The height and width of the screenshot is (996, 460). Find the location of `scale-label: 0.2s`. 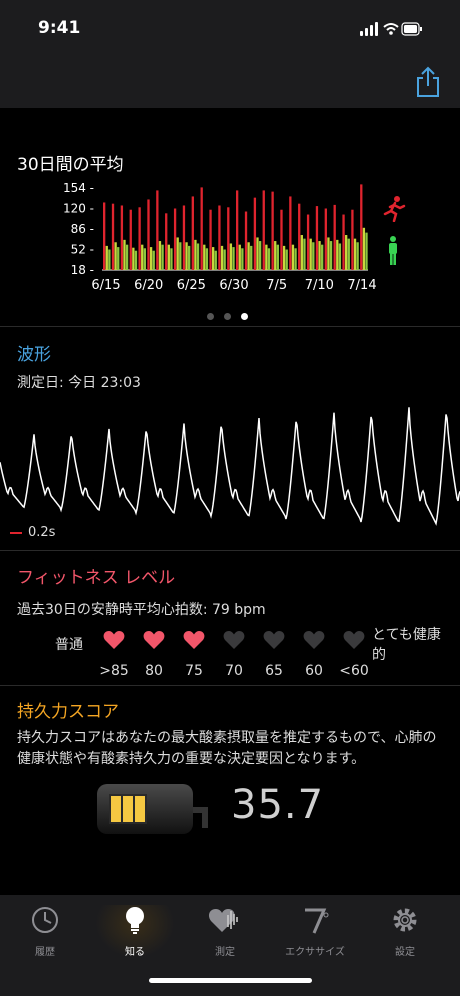

scale-label: 0.2s is located at coordinates (42, 532).